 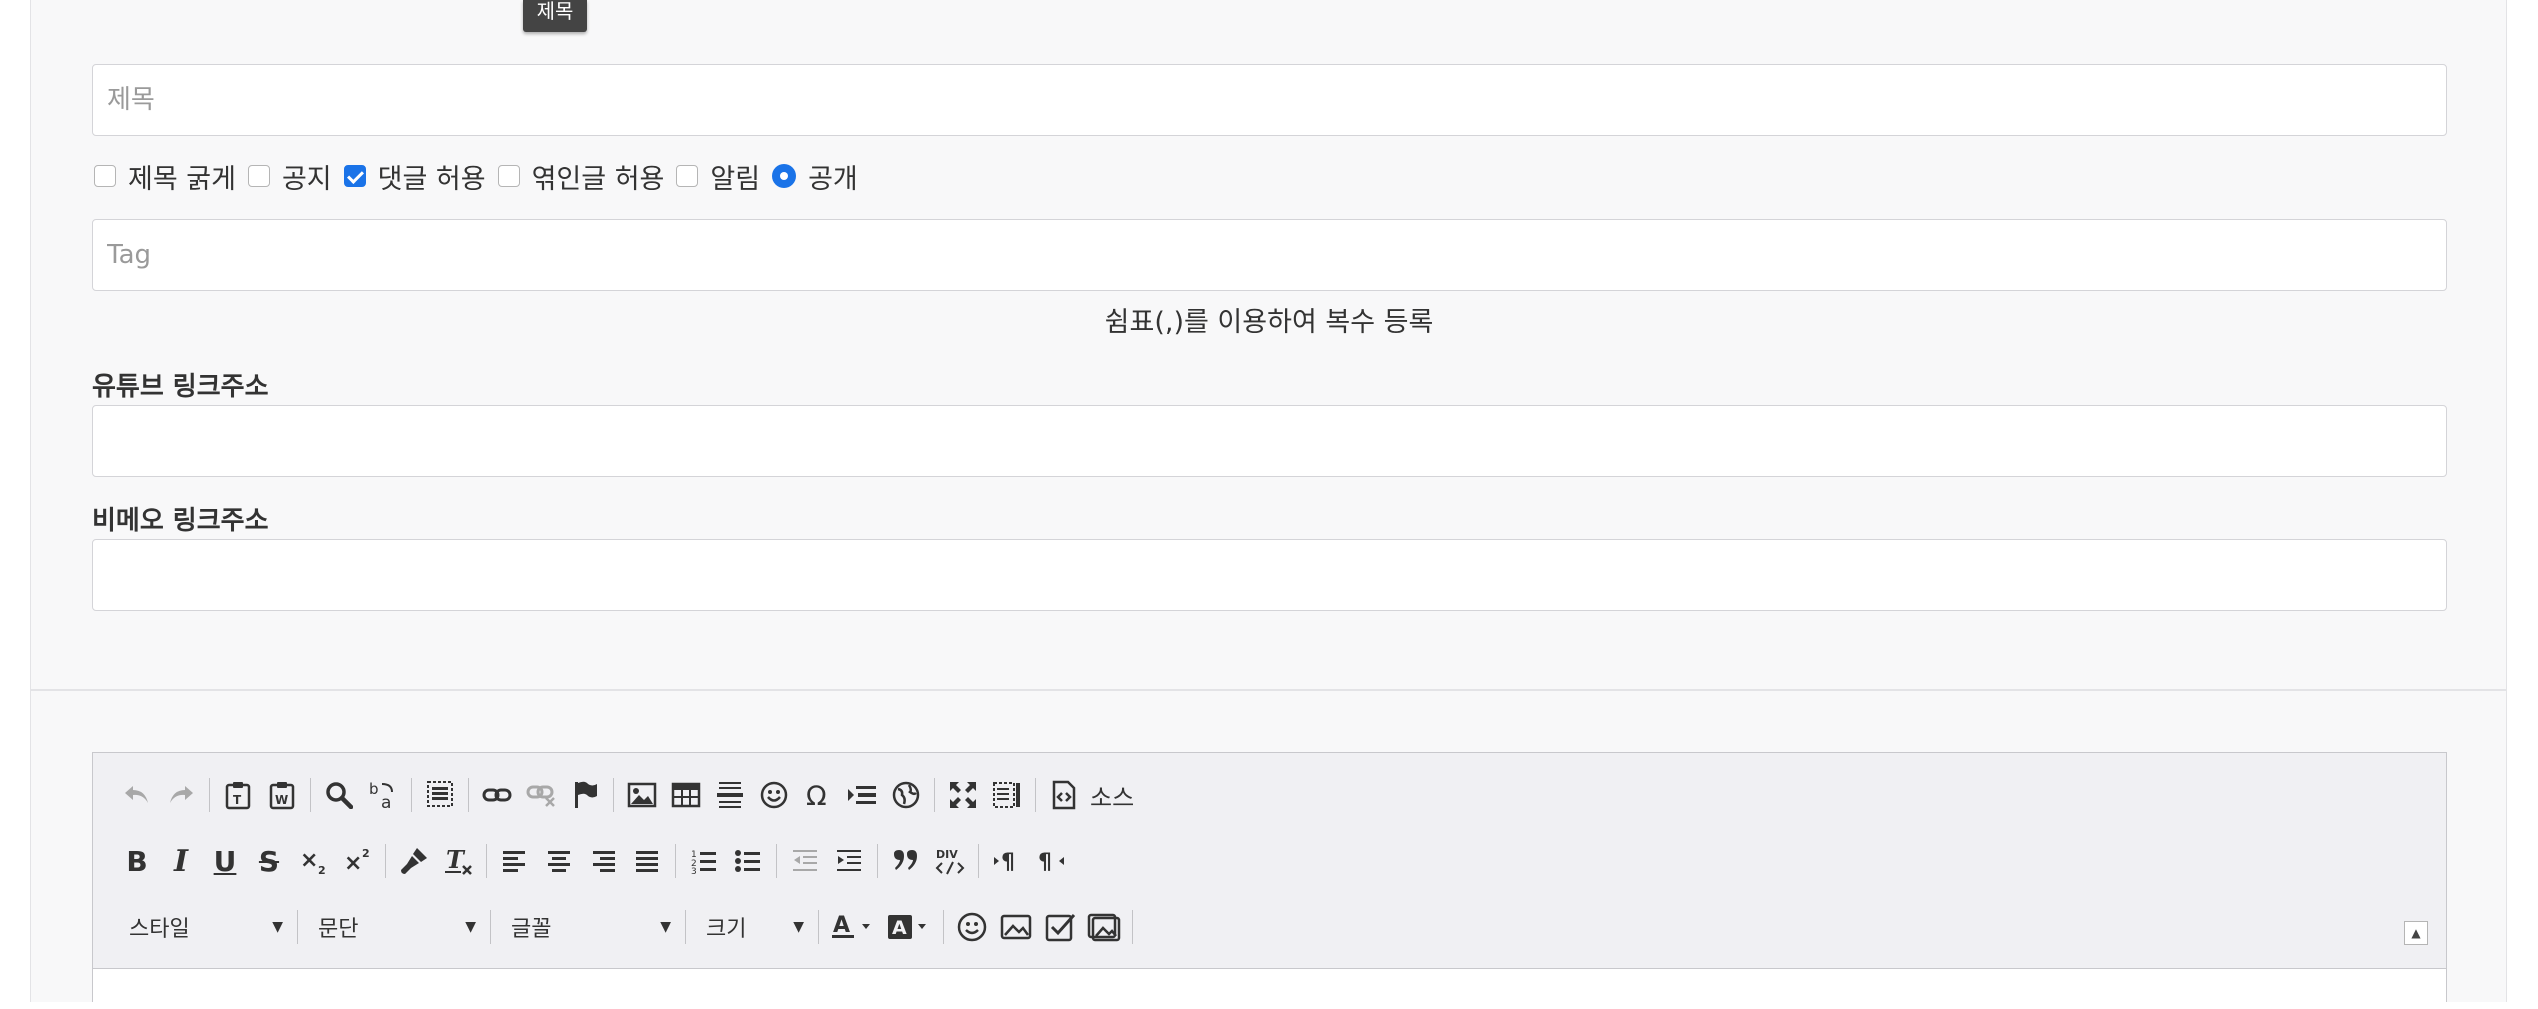 What do you see at coordinates (972, 927) in the screenshot?
I see `emoji-icon` at bounding box center [972, 927].